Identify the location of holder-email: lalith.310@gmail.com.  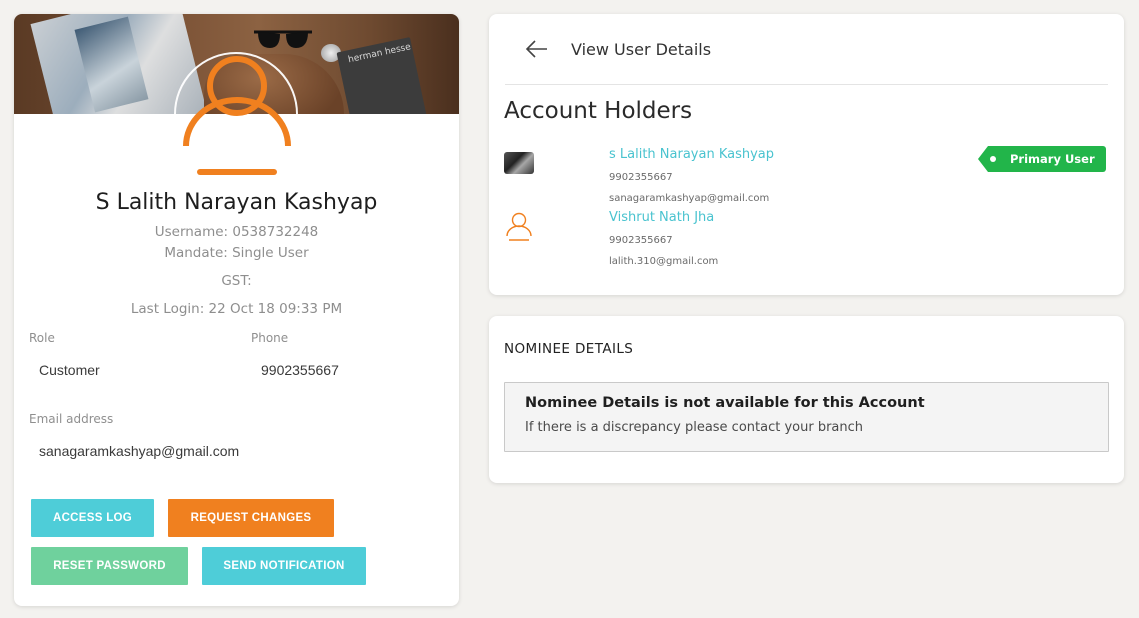
(664, 261).